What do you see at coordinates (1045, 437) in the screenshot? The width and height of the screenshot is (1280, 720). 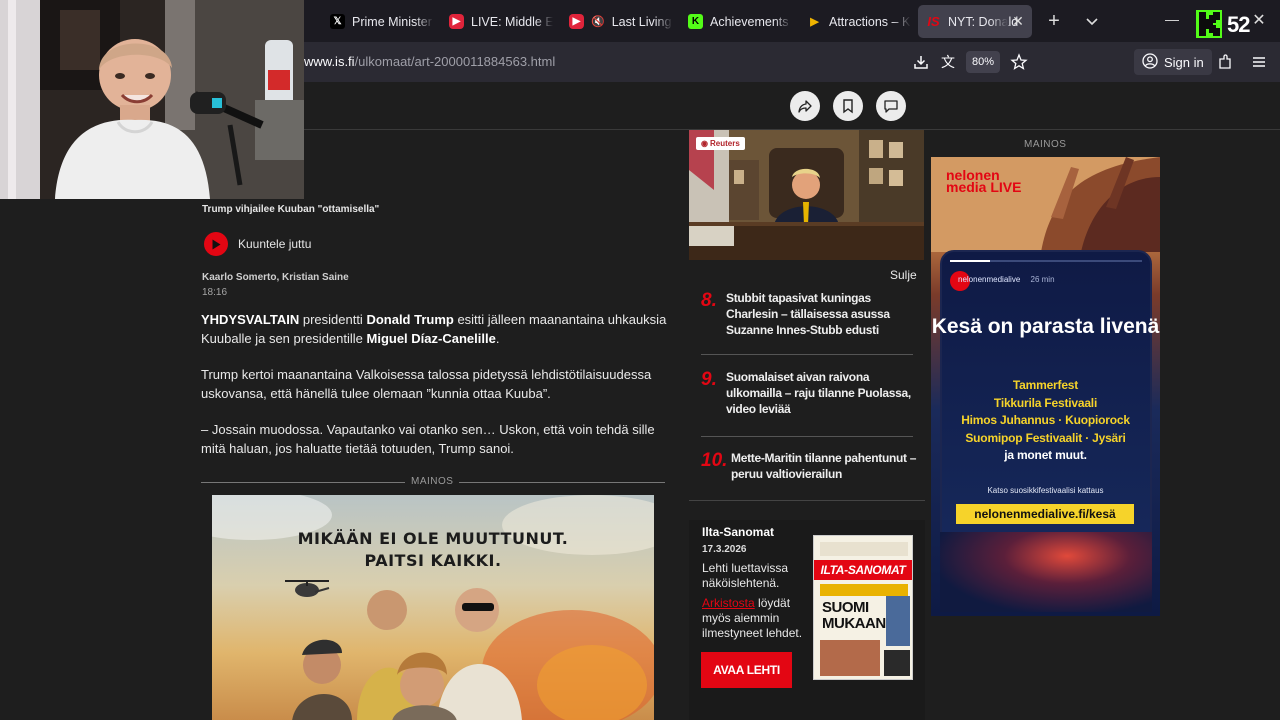 I see `event-item: Suomipop Festivaalit · Jysäri` at bounding box center [1045, 437].